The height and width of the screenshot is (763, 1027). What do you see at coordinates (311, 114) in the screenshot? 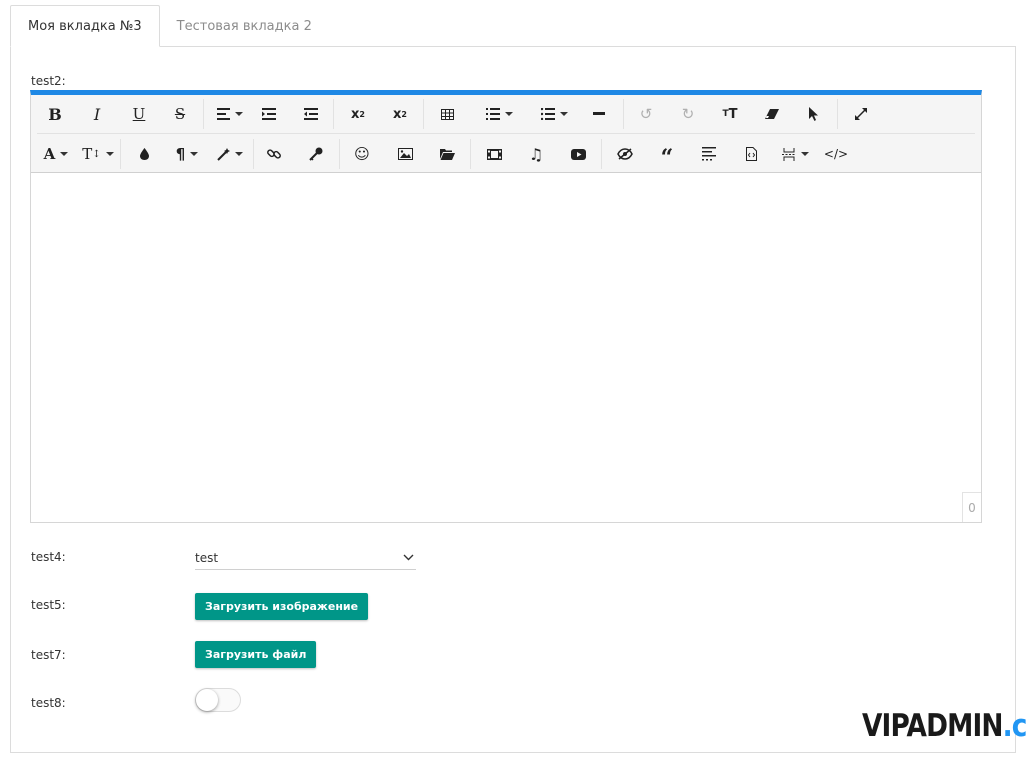
I see `outdent-icon` at bounding box center [311, 114].